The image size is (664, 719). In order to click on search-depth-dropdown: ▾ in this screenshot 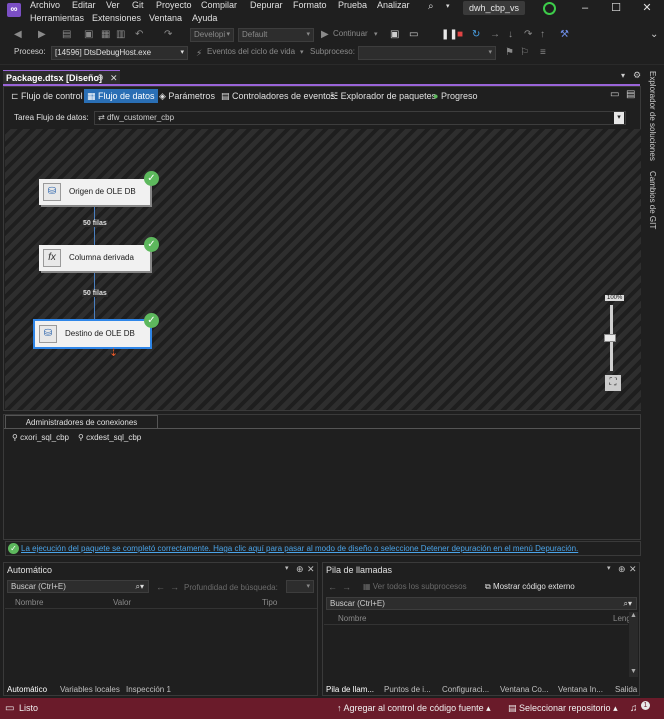, I will do `click(300, 586)`.